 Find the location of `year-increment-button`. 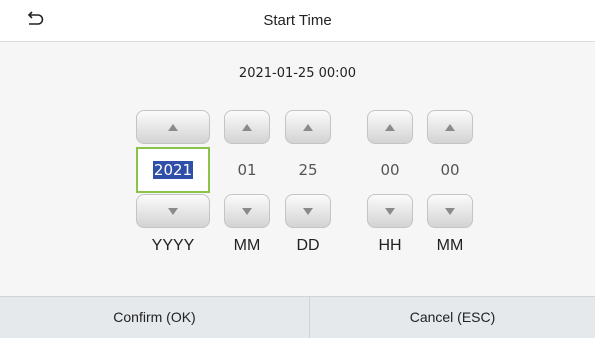

year-increment-button is located at coordinates (173, 127).